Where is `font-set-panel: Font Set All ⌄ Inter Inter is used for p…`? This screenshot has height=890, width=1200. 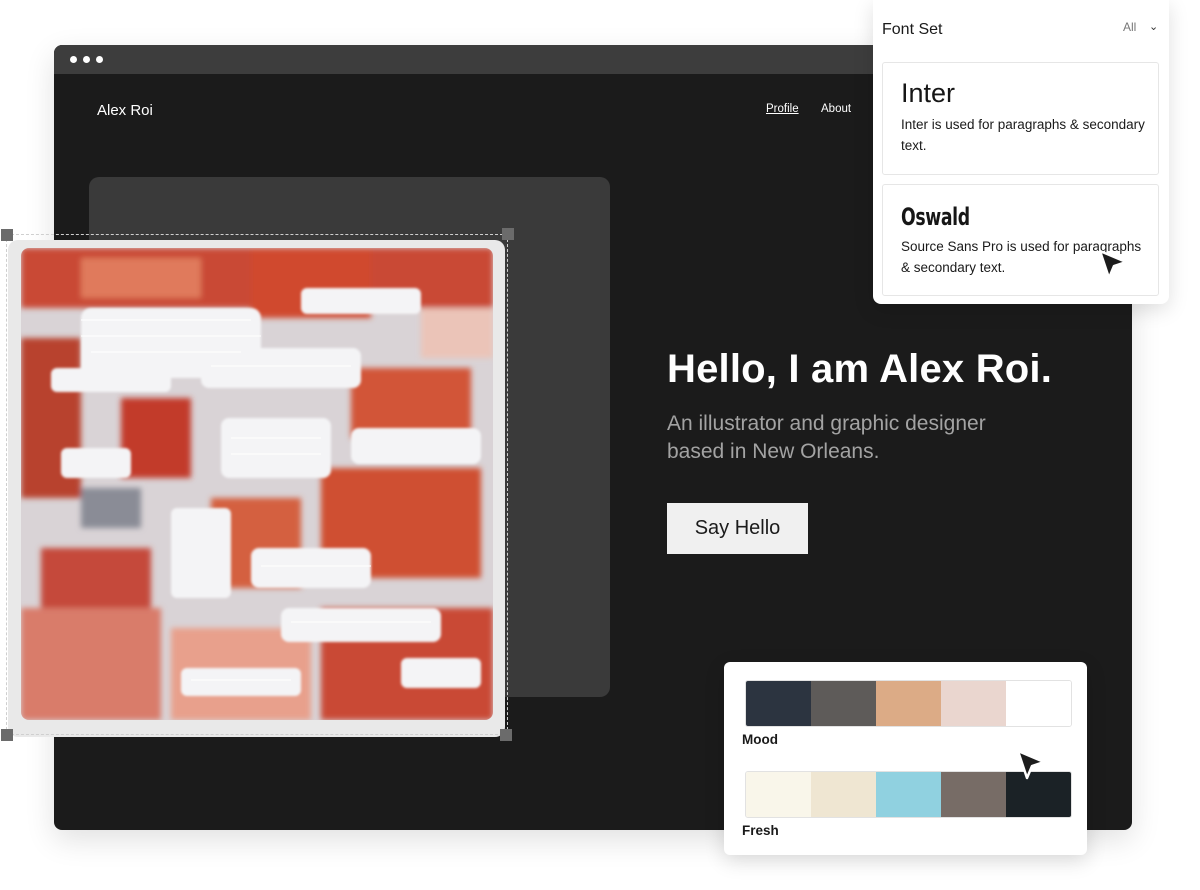 font-set-panel: Font Set All ⌄ Inter Inter is used for p… is located at coordinates (1021, 152).